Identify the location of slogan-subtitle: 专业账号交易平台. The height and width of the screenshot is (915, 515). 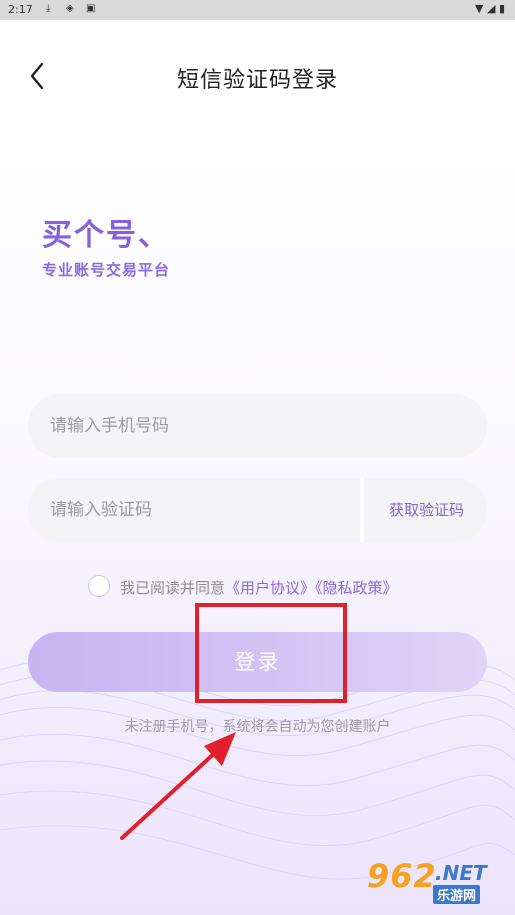
(106, 270).